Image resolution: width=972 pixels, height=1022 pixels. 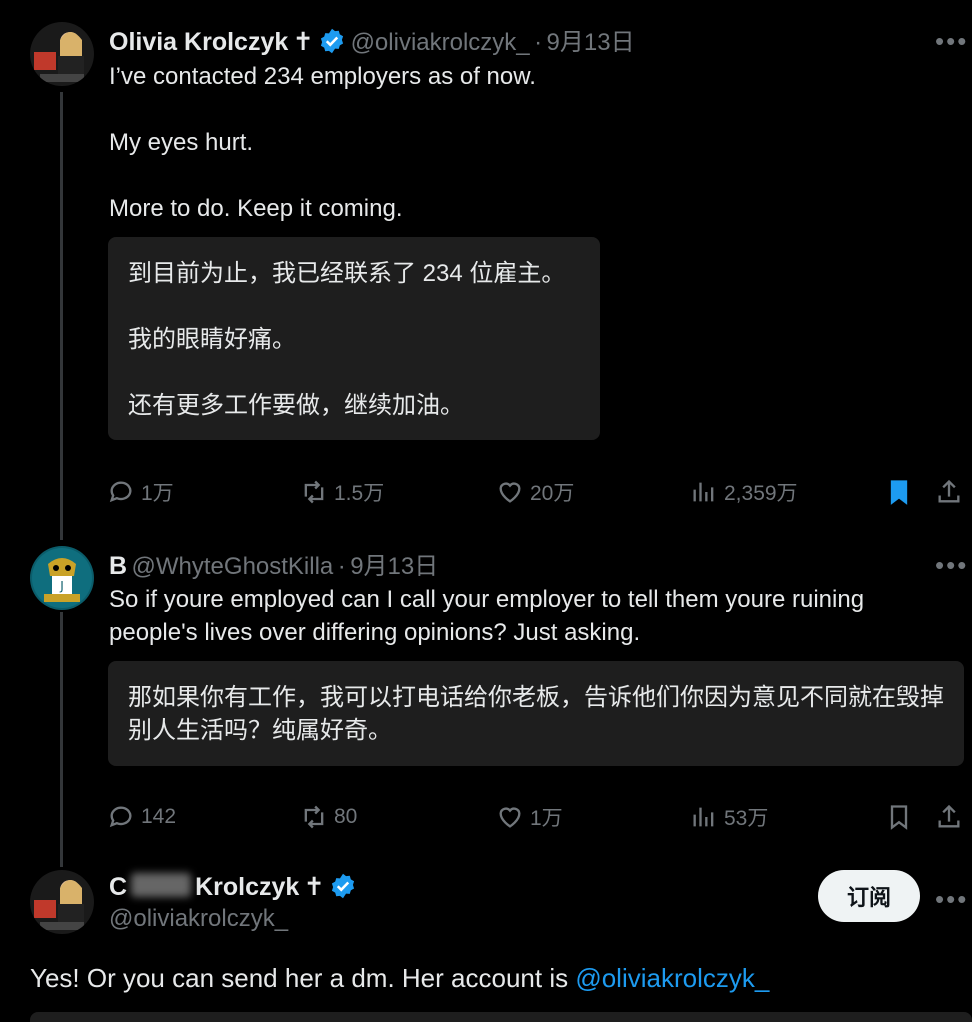 What do you see at coordinates (157, 493) in the screenshot?
I see `reply-count: 1万` at bounding box center [157, 493].